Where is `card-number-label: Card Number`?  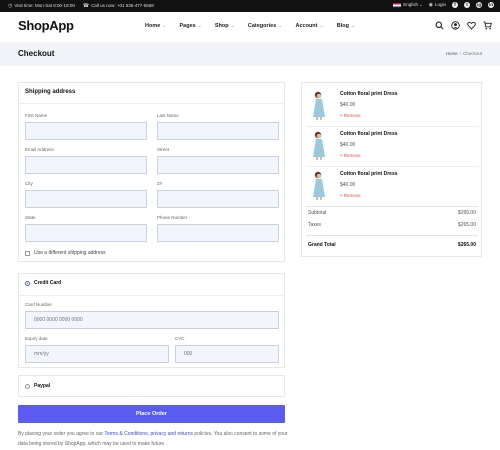
card-number-label: Card Number is located at coordinates (39, 304).